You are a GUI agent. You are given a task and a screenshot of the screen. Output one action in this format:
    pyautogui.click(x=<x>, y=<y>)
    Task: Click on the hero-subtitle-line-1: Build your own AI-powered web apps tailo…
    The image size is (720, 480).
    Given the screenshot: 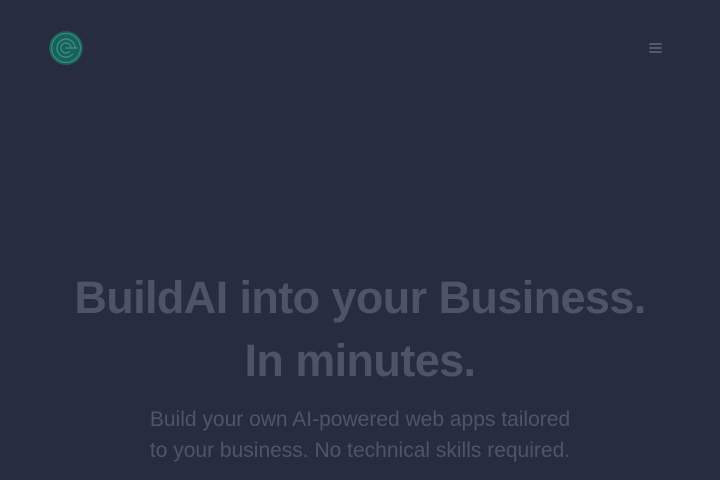 What is the action you would take?
    pyautogui.click(x=360, y=419)
    